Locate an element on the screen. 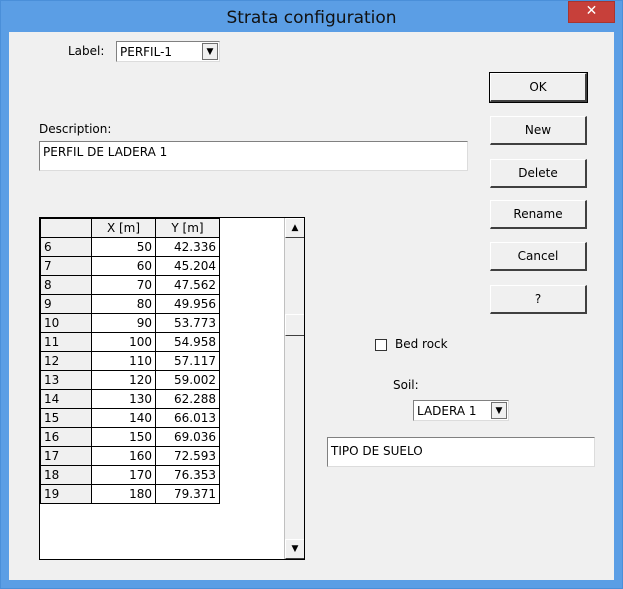 The height and width of the screenshot is (589, 623). x-cell: 160 is located at coordinates (123, 456).